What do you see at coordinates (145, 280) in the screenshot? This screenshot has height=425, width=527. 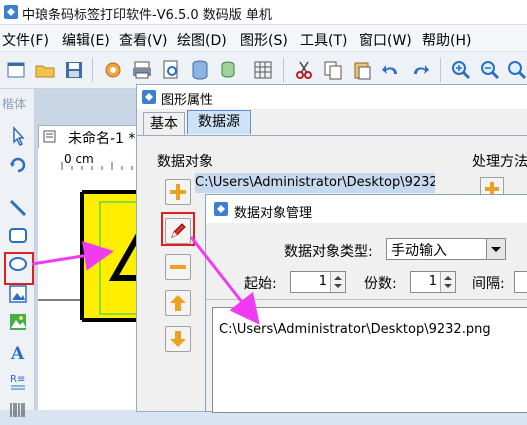 I see `annotation-arrows` at bounding box center [145, 280].